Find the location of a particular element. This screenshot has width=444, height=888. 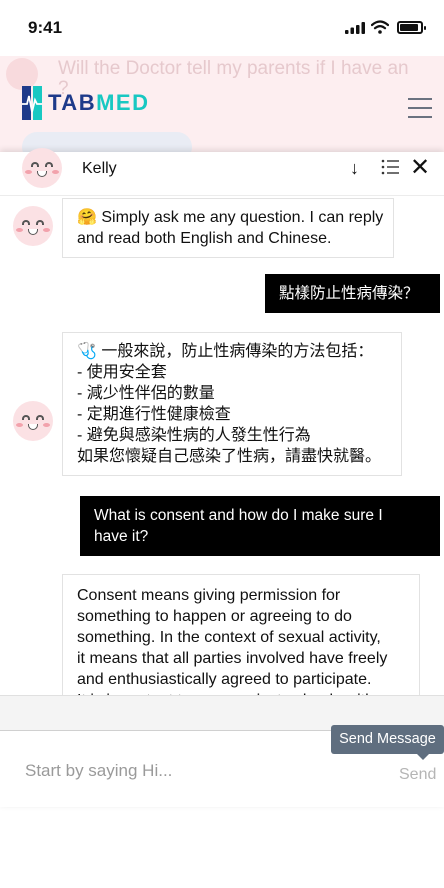

list-icon is located at coordinates (390, 167).